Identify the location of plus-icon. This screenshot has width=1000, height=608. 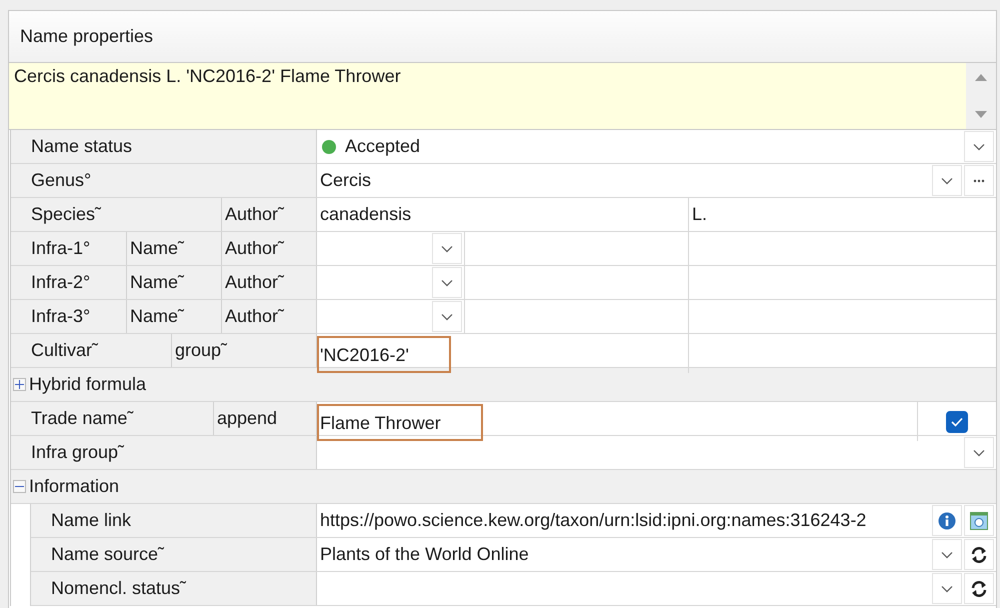
(19, 384).